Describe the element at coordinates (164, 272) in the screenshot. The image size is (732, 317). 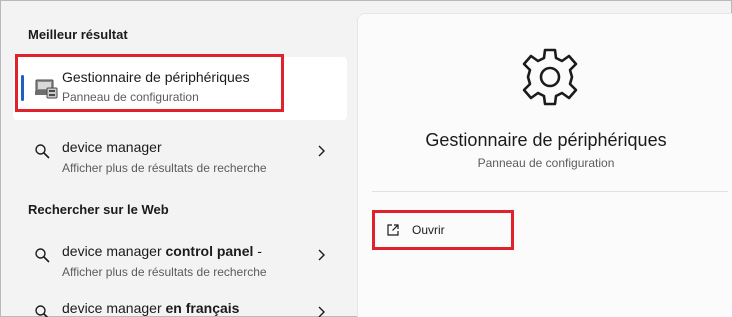
I see `web-result-subtitle: Afficher plus de résultats de recherche` at that location.